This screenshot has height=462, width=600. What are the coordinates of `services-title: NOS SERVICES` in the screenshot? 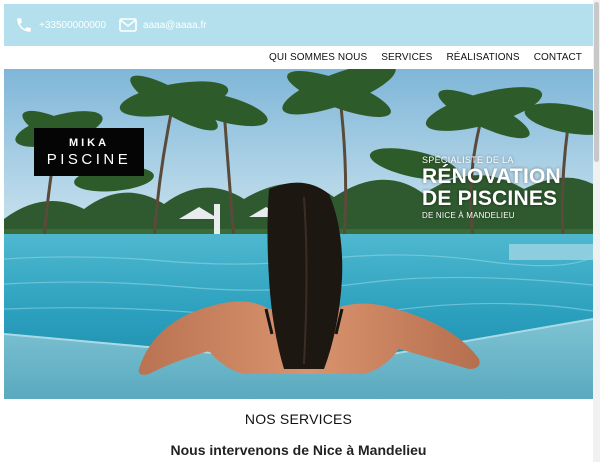 It's located at (298, 419).